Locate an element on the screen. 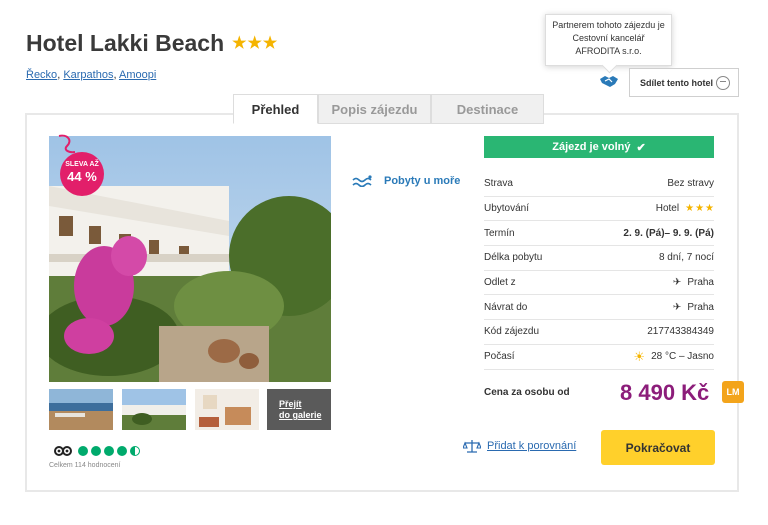  detail-label: Ubytování is located at coordinates (507, 209).